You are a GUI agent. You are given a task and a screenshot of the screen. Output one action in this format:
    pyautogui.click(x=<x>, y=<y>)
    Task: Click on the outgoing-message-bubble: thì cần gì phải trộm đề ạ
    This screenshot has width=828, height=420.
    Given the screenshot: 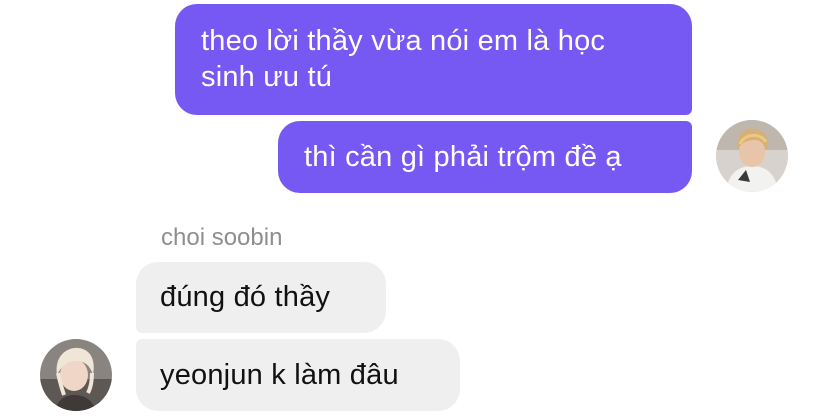 What is the action you would take?
    pyautogui.click(x=485, y=157)
    